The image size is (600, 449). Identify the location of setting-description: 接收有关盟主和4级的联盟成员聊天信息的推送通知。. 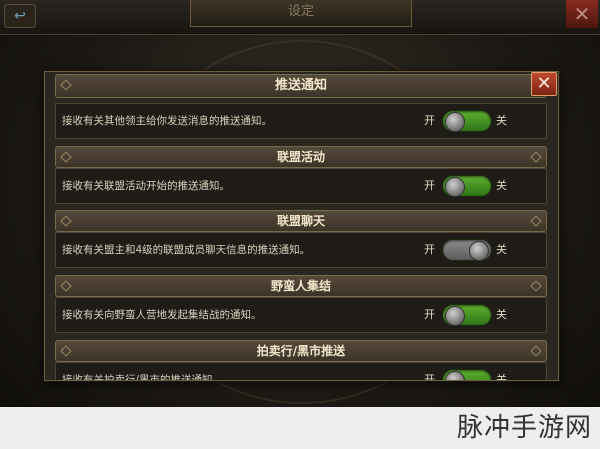
(186, 250).